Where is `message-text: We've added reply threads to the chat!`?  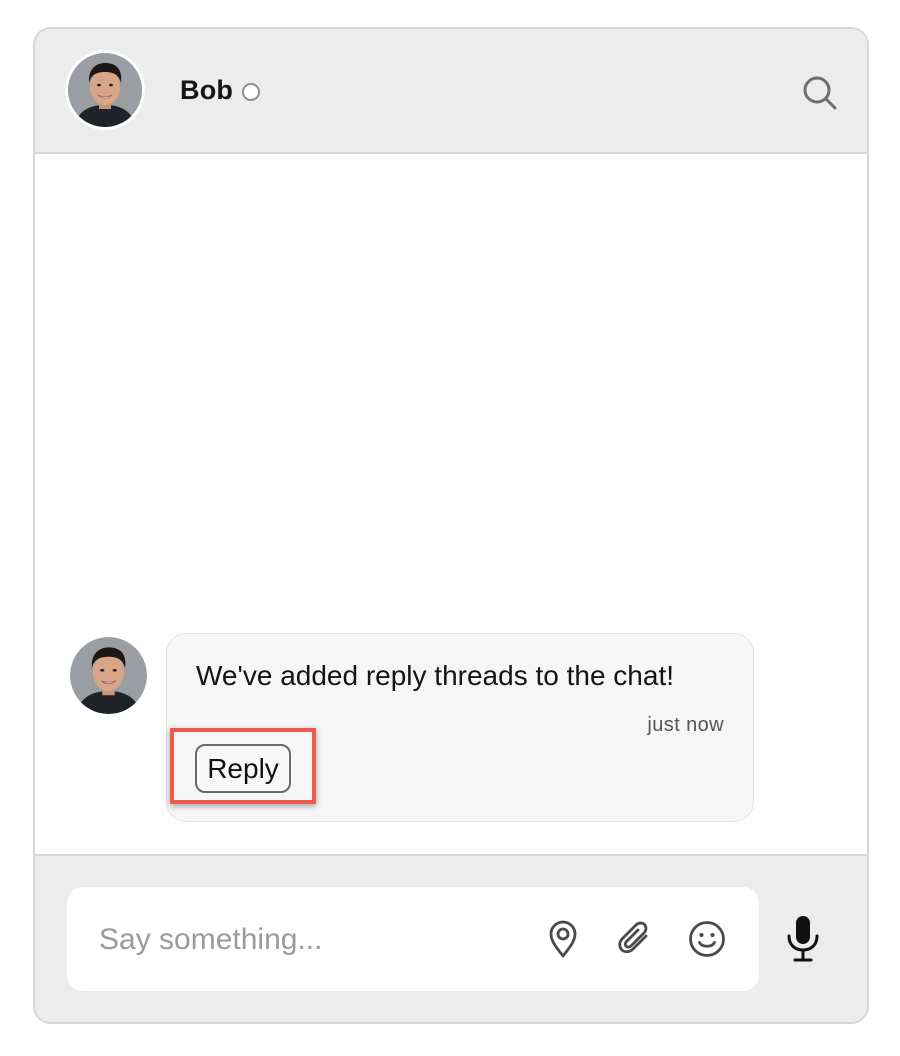 message-text: We've added reply threads to the chat! is located at coordinates (435, 675).